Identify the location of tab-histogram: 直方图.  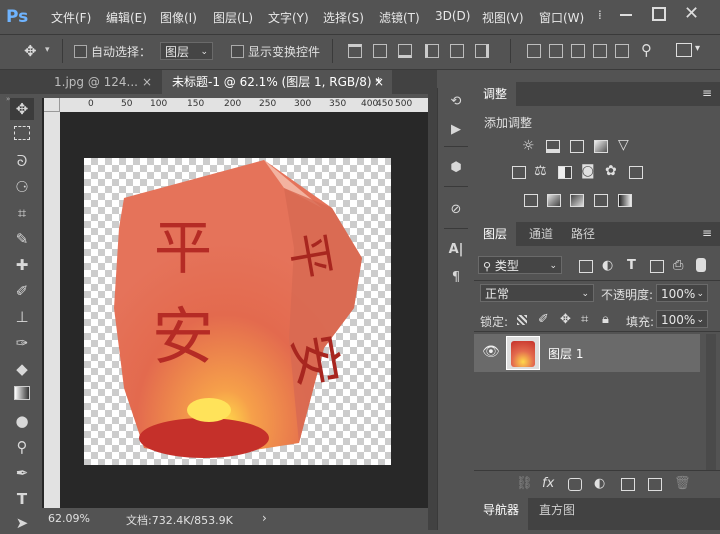
(557, 510).